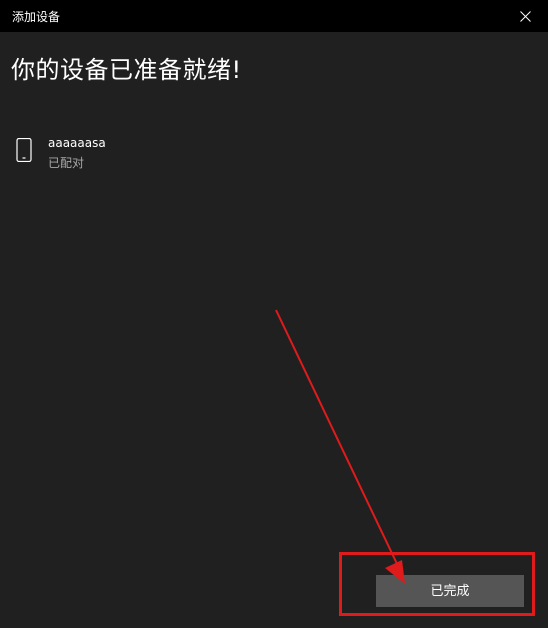  What do you see at coordinates (66, 163) in the screenshot?
I see `device-status: 已配对` at bounding box center [66, 163].